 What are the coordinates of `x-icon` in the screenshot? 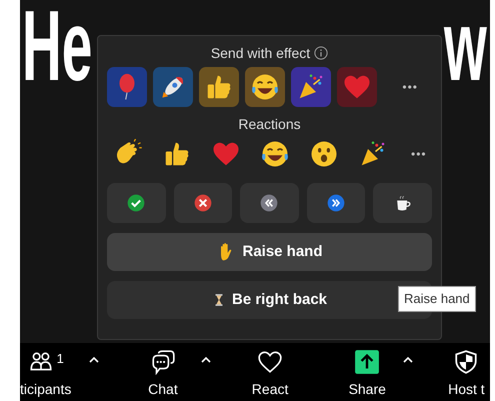 It's located at (202, 203).